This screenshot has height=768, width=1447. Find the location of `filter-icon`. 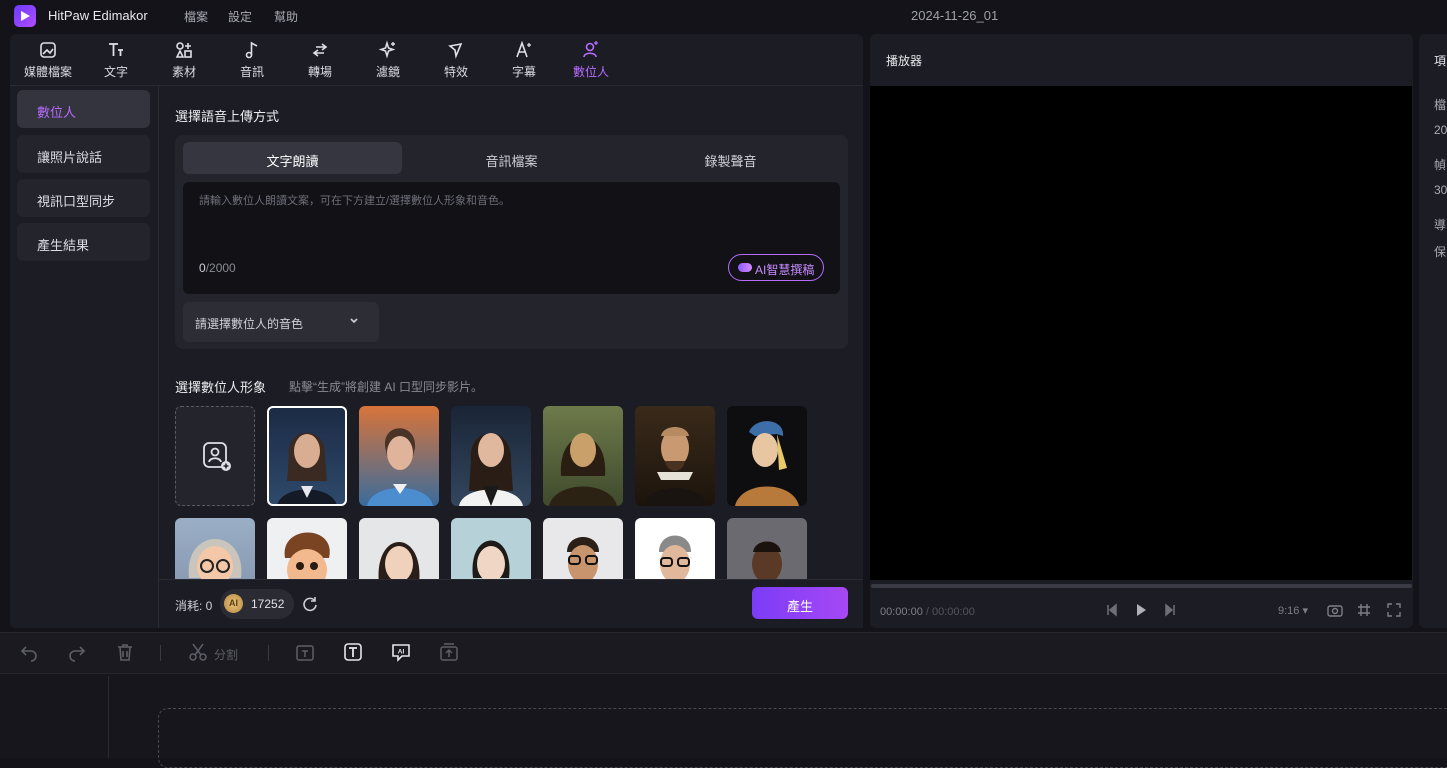

filter-icon is located at coordinates (387, 49).